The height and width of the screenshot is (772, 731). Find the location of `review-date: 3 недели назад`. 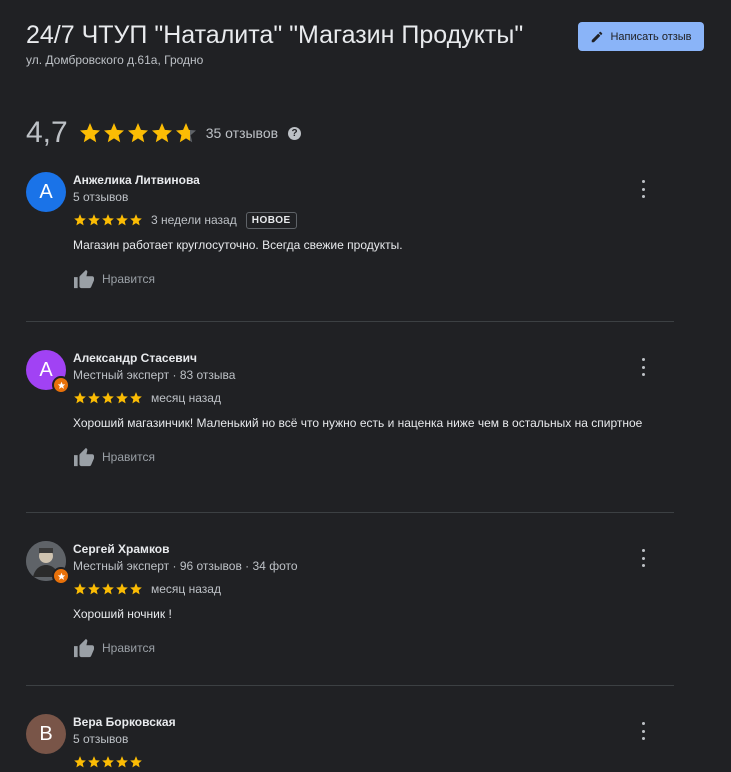

review-date: 3 недели назад is located at coordinates (194, 220).